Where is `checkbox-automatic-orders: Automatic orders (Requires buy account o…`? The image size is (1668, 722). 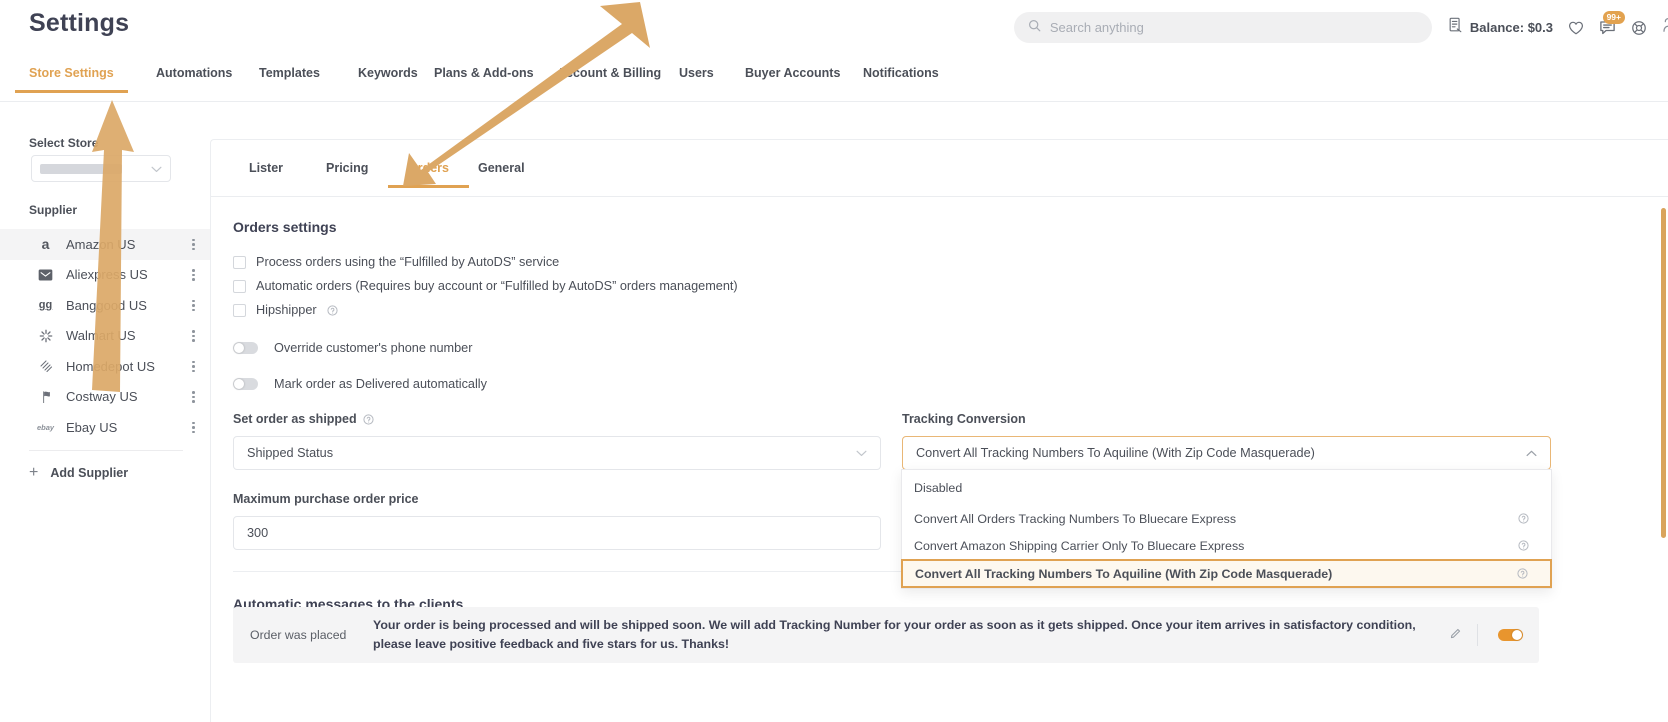
checkbox-automatic-orders: Automatic orders (Requires buy account o… is located at coordinates (485, 286).